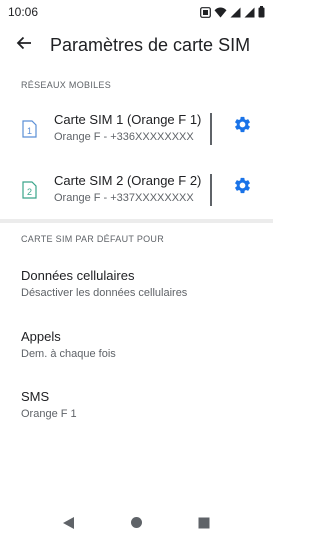 The image size is (320, 546). I want to click on status-time: 10:06, so click(23, 12).